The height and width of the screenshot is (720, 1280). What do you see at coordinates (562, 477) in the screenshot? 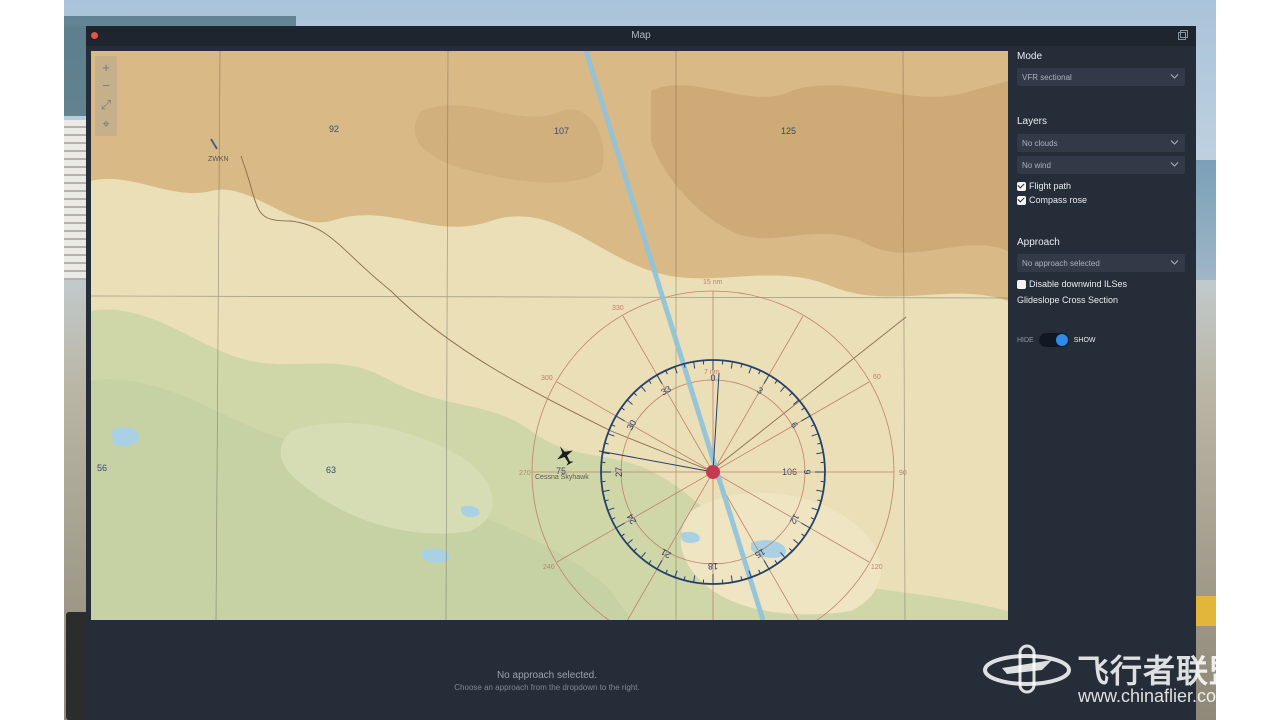
I see `aircraft-label: Cessna Skyhawk` at bounding box center [562, 477].